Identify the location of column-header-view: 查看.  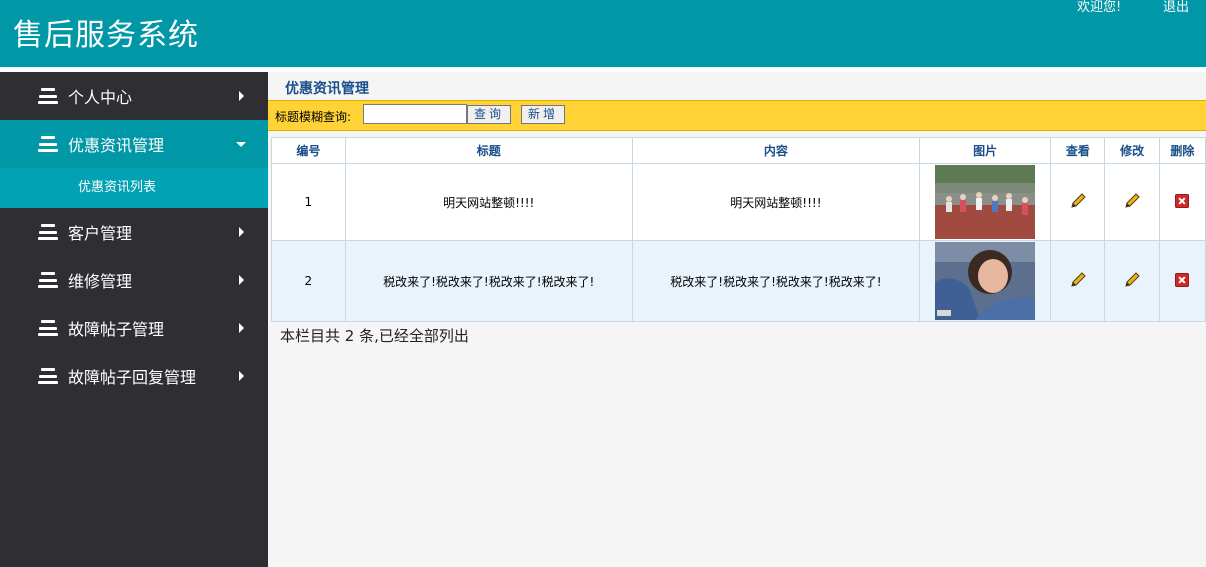
(1078, 150).